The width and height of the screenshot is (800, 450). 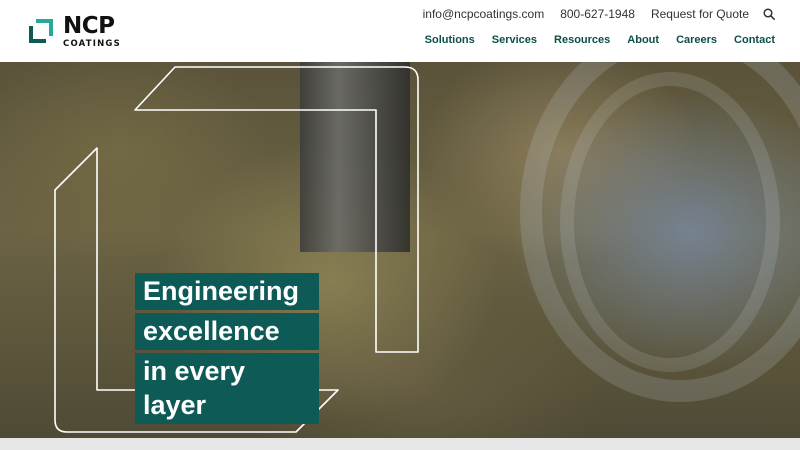 What do you see at coordinates (582, 40) in the screenshot?
I see `nav-resources: Resources` at bounding box center [582, 40].